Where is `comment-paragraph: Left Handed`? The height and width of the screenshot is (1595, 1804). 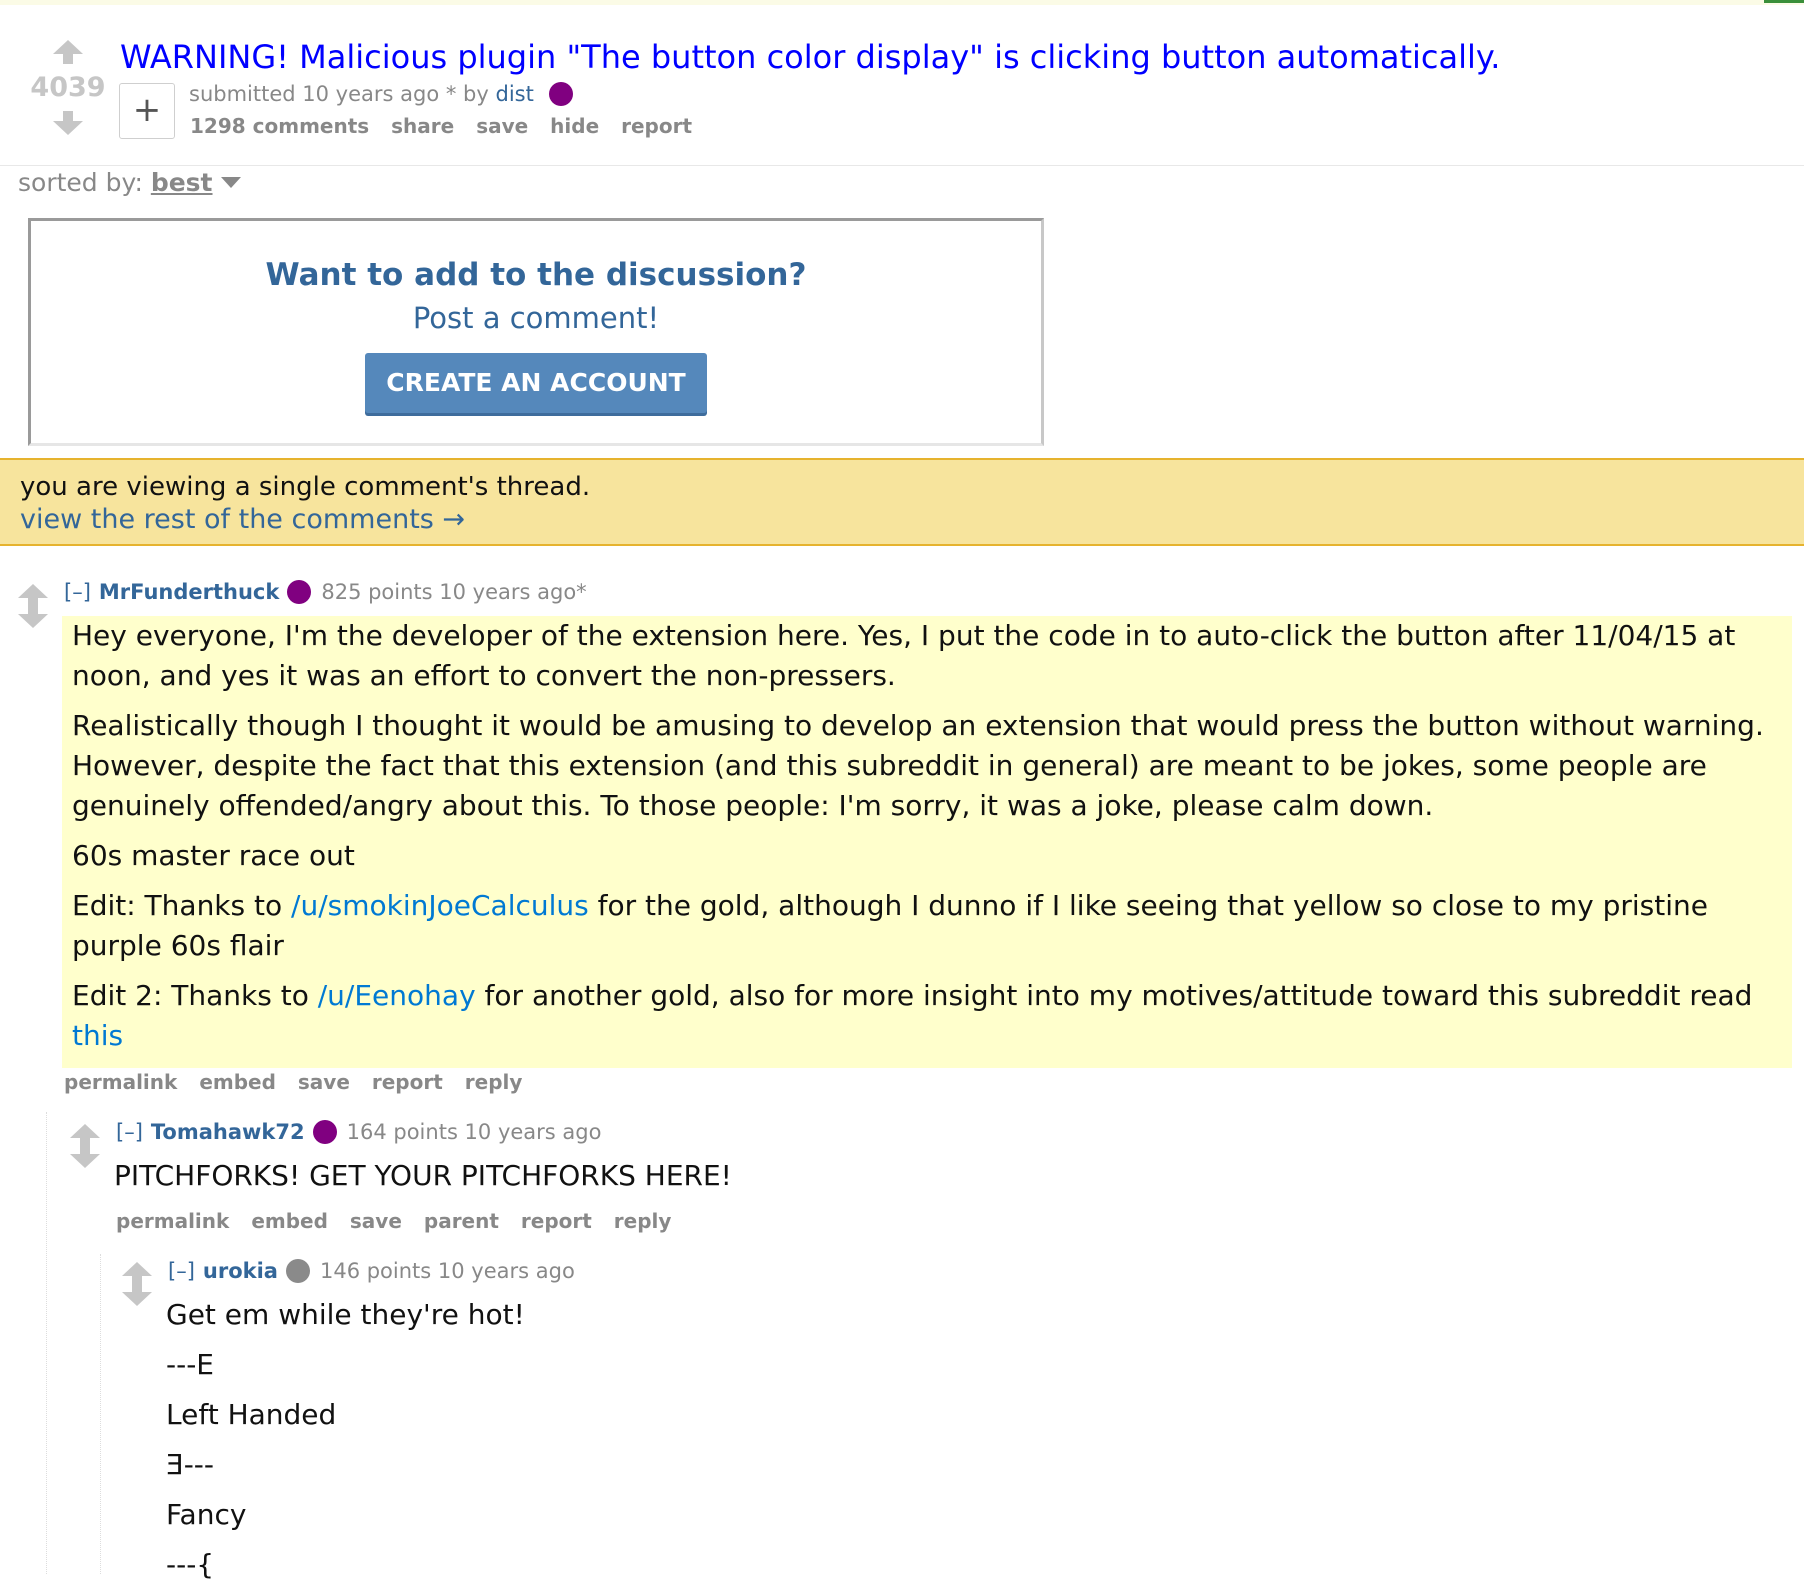 comment-paragraph: Left Handed is located at coordinates (251, 1414).